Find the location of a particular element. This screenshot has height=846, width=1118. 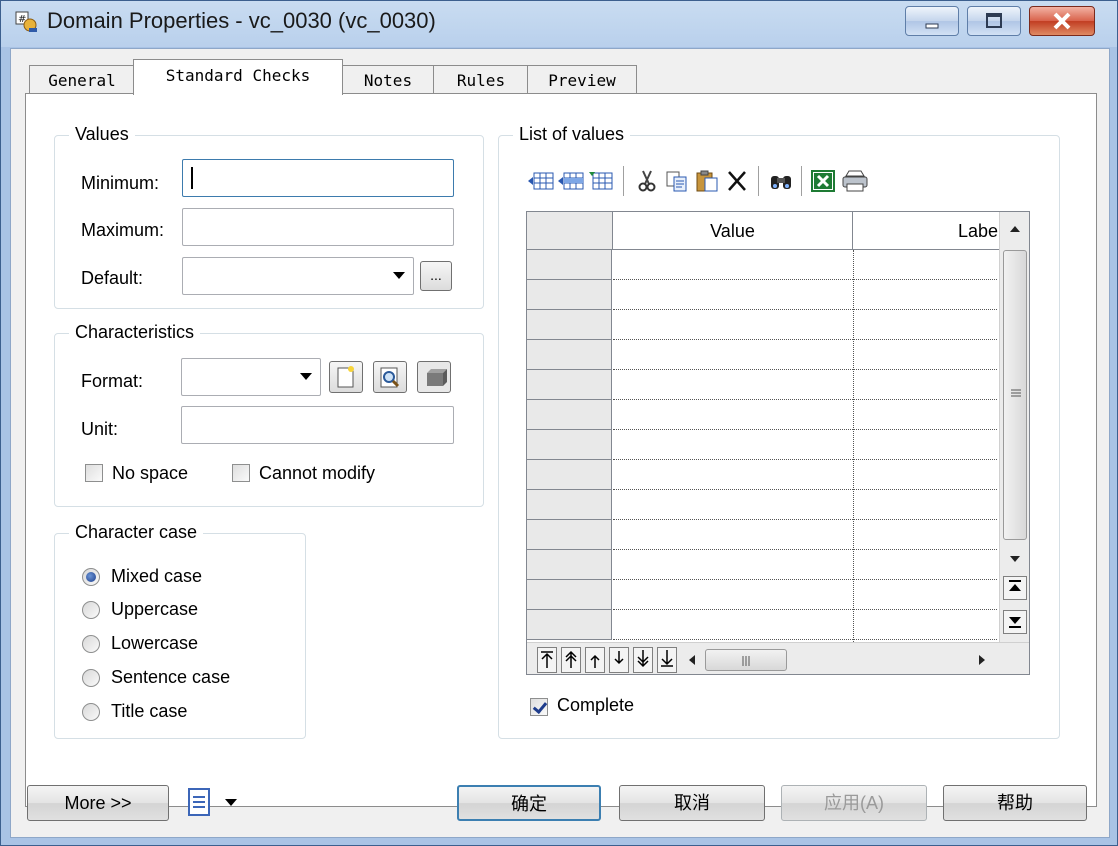

no-space-checkbox is located at coordinates (94, 473).